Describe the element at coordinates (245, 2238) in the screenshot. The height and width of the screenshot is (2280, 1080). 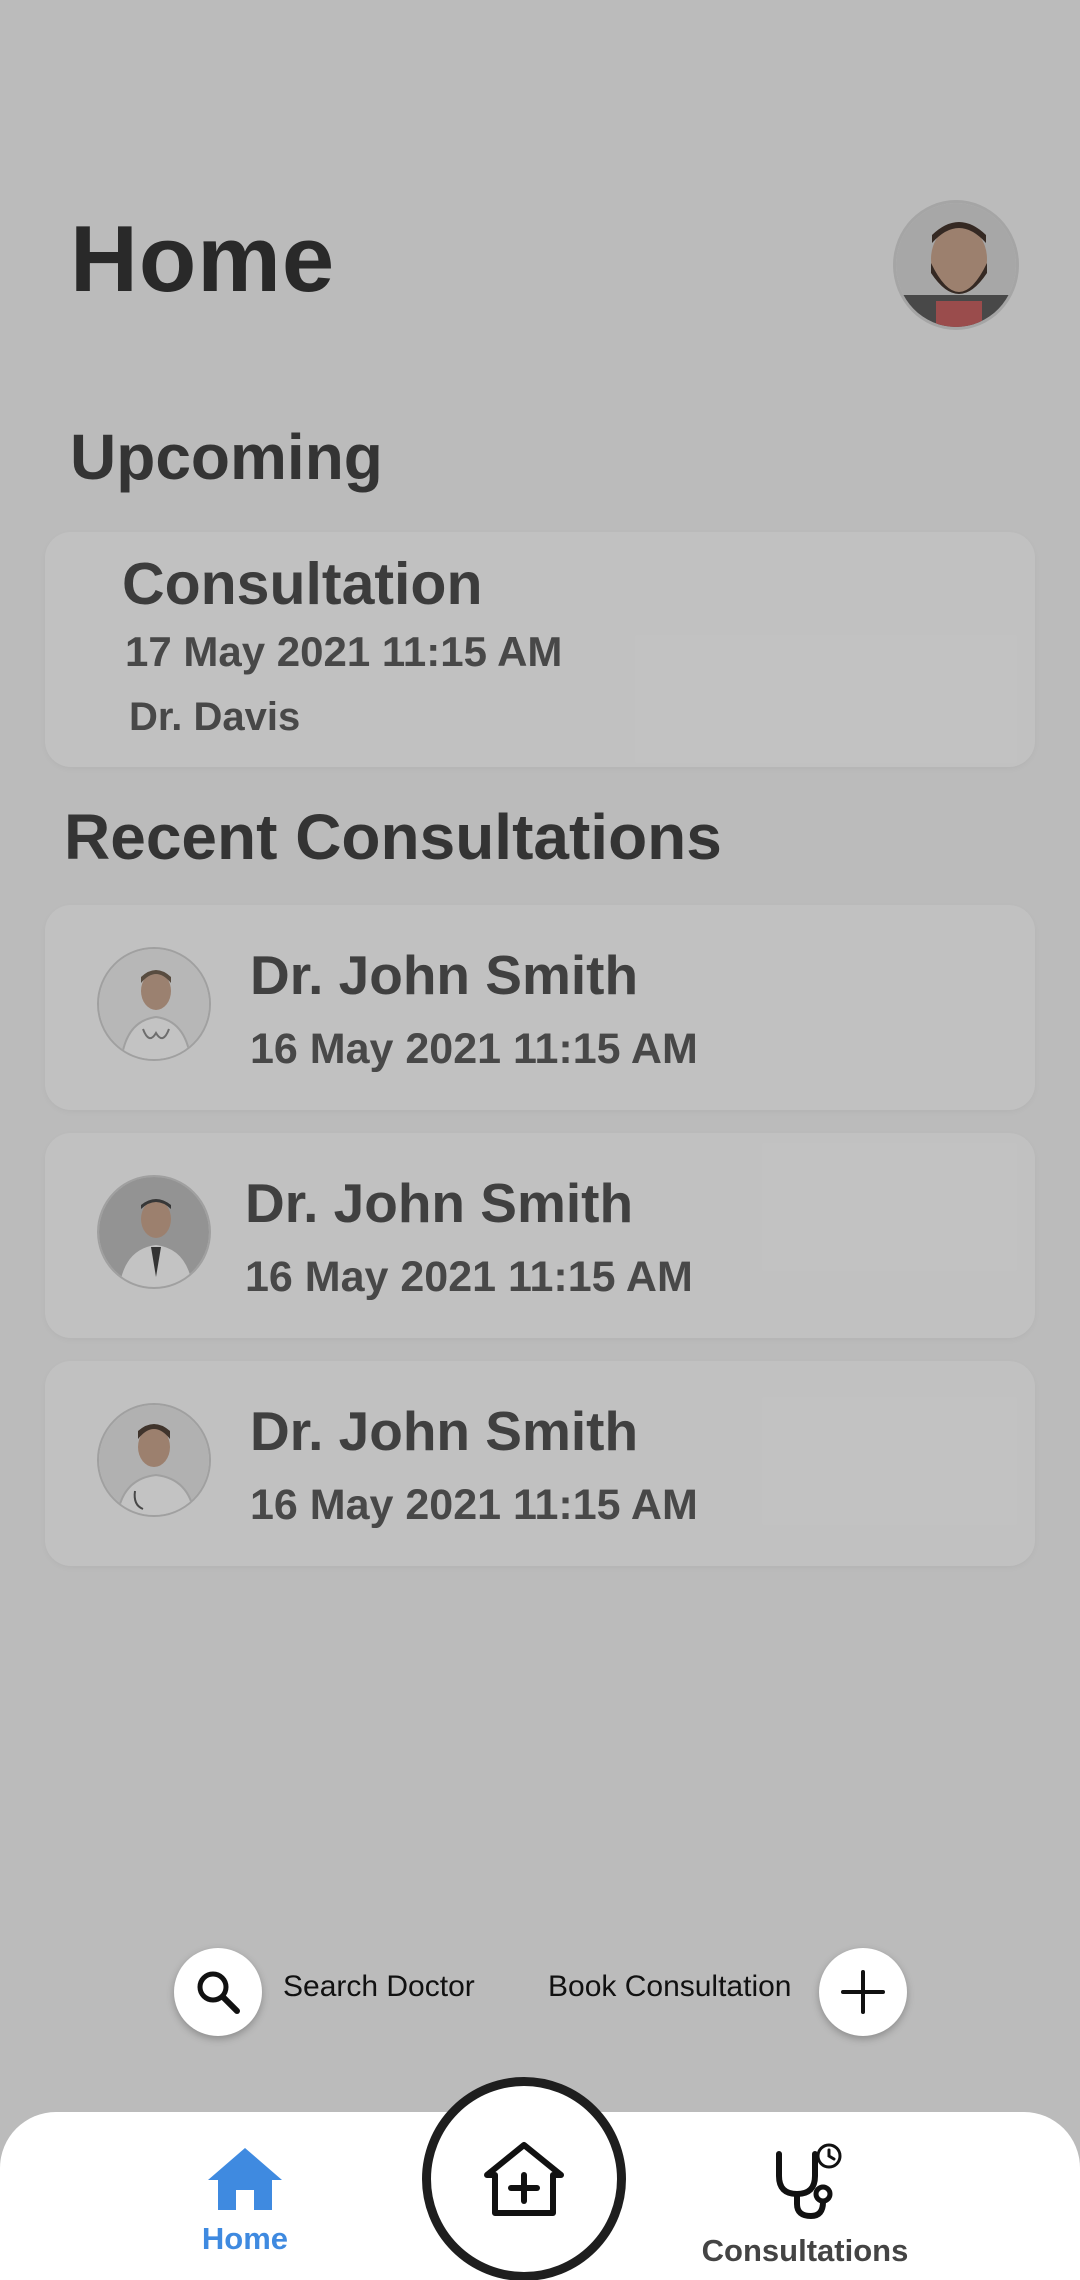
I see `nav-home-label: Home` at that location.